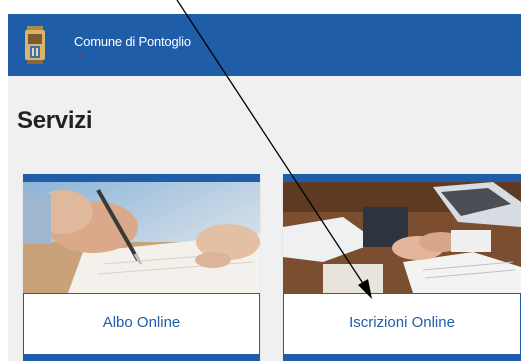  I want to click on header-decoration, so click(80, 56).